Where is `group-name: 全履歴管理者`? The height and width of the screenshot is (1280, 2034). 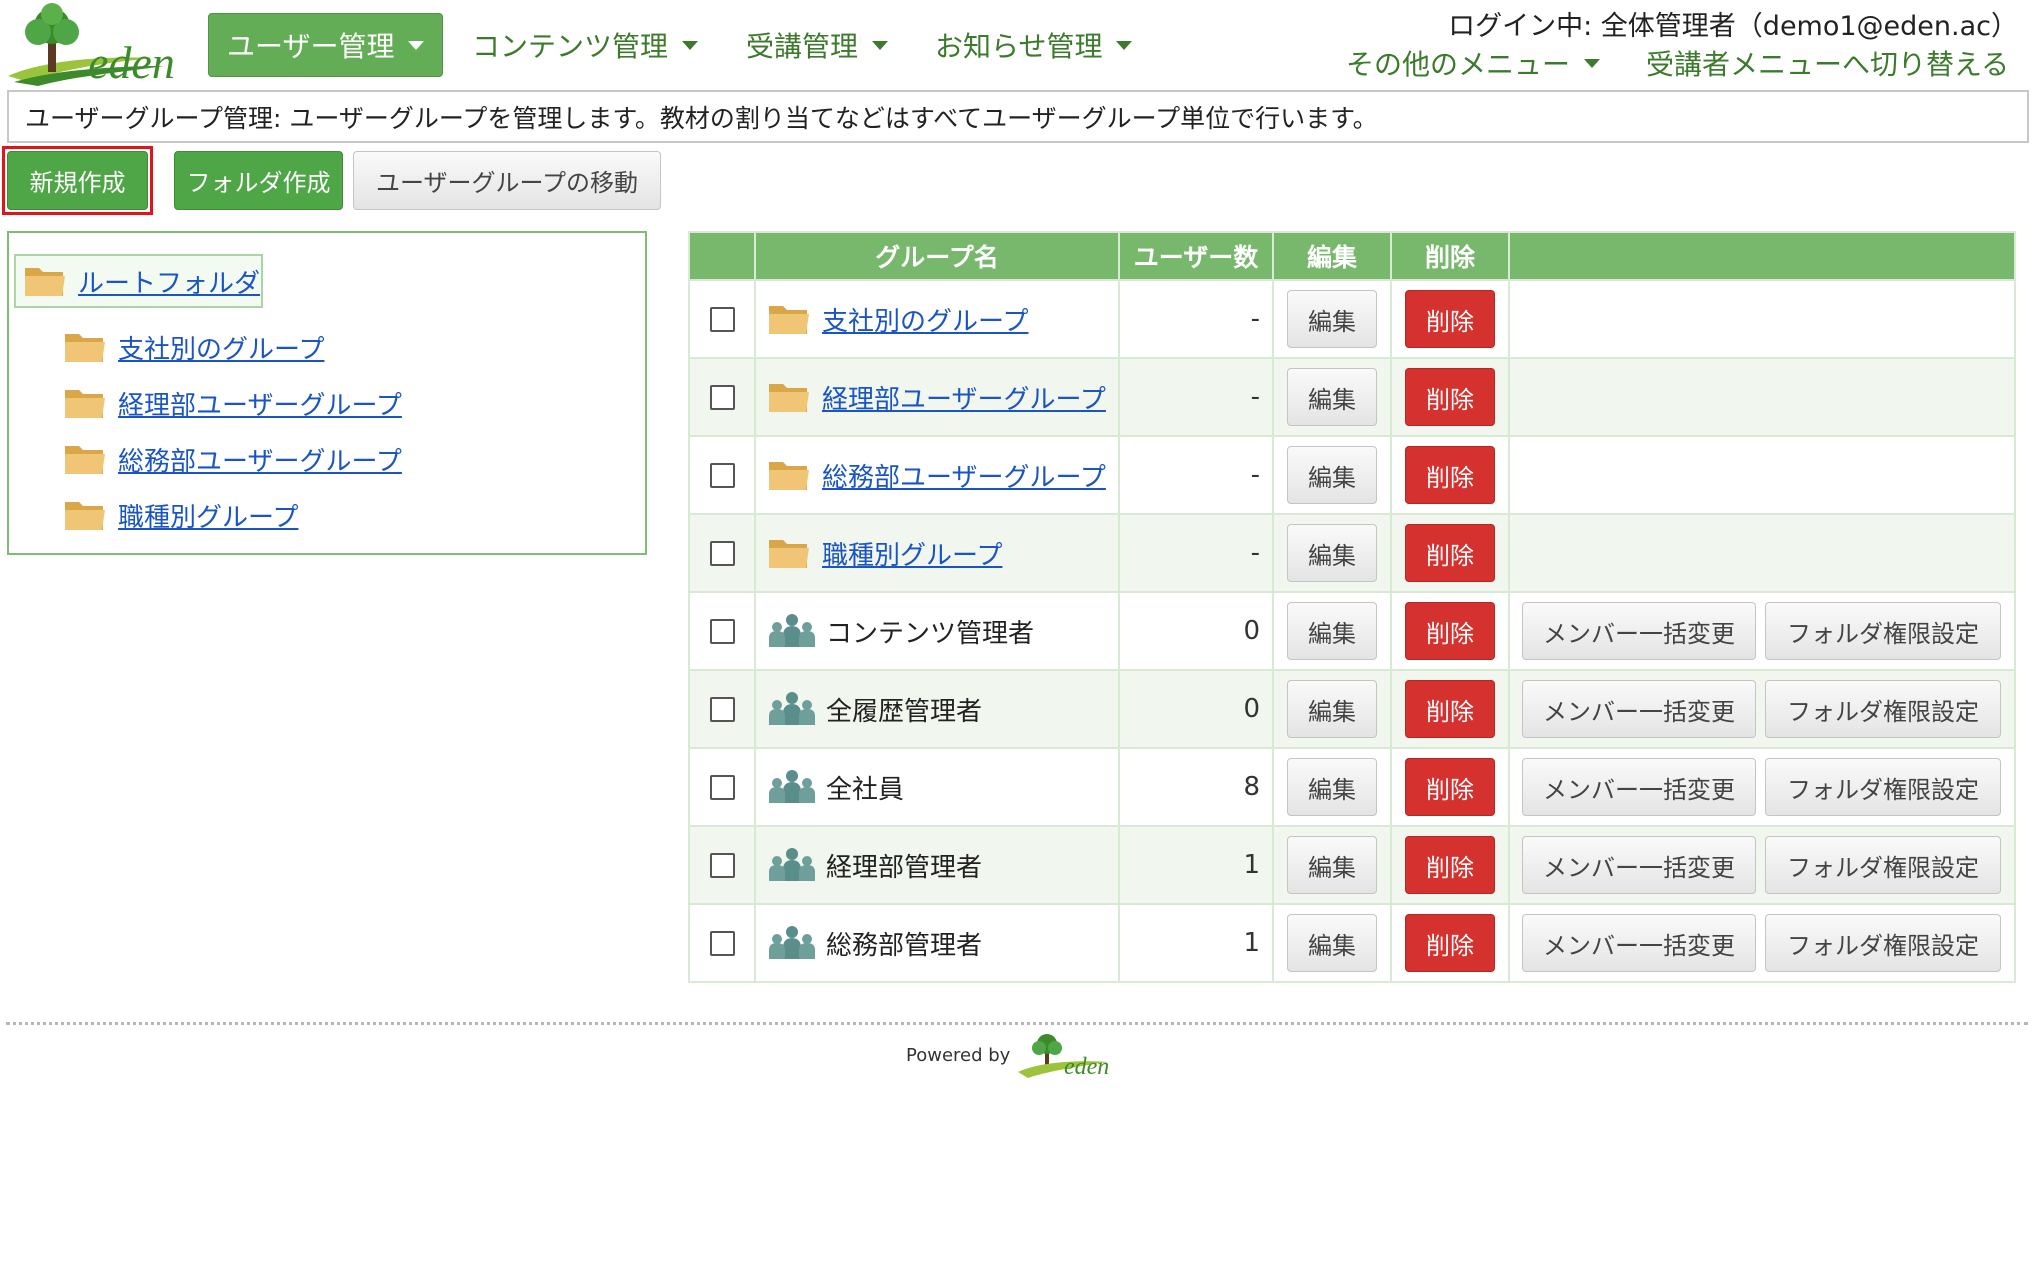
group-name: 全履歴管理者 is located at coordinates (904, 711).